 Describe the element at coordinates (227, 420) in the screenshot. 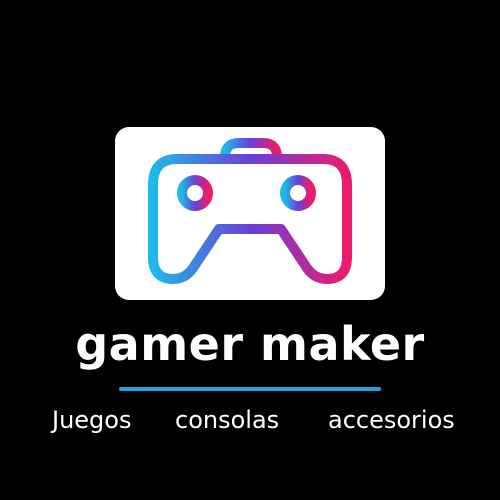

I see `category-consolas: consolas` at that location.